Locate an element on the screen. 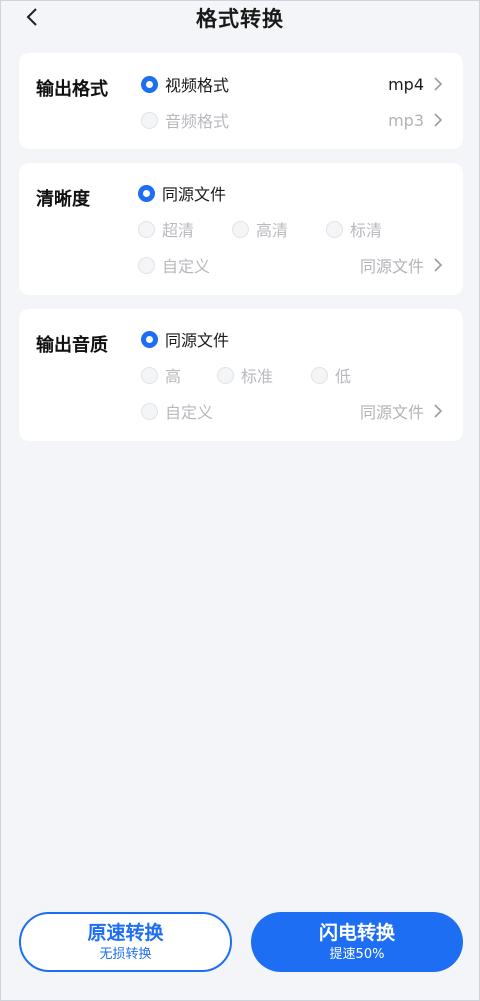 Image resolution: width=480 pixels, height=1001 pixels. clarity-custom-value: 同源文件 is located at coordinates (391, 266).